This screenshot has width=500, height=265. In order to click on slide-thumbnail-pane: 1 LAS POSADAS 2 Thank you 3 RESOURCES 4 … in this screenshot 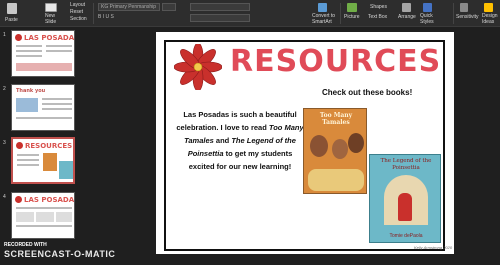, I will do `click(41, 146)`.